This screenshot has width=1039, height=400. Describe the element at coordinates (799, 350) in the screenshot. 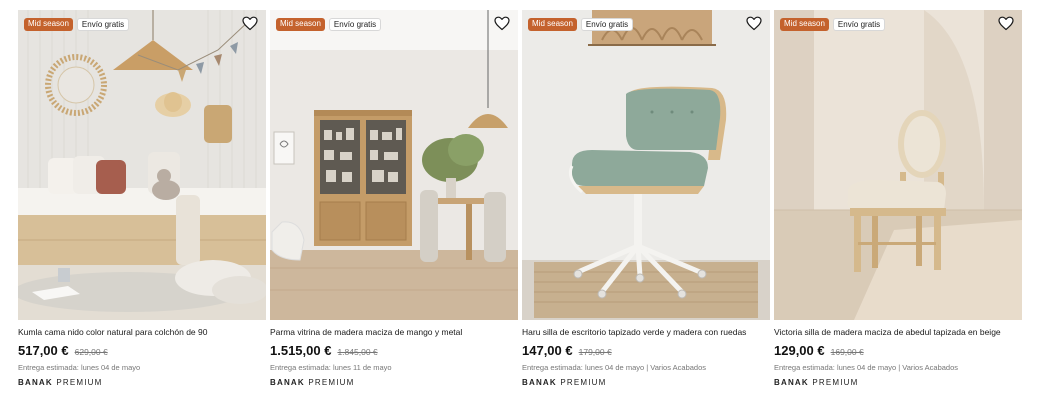

I see `current-price: 129,00 €` at that location.